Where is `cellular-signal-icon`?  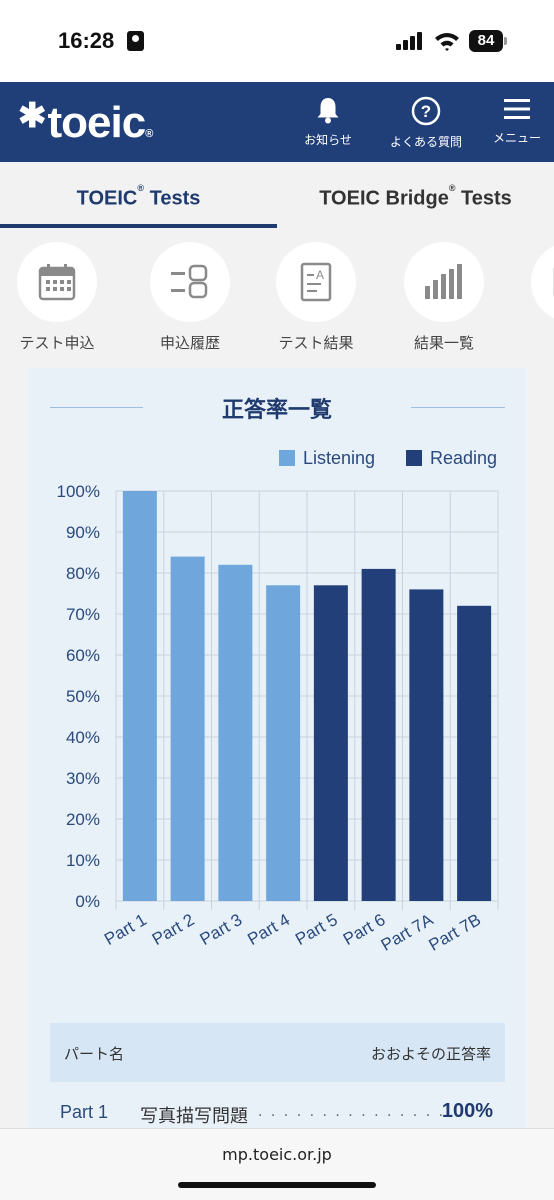
cellular-signal-icon is located at coordinates (410, 41).